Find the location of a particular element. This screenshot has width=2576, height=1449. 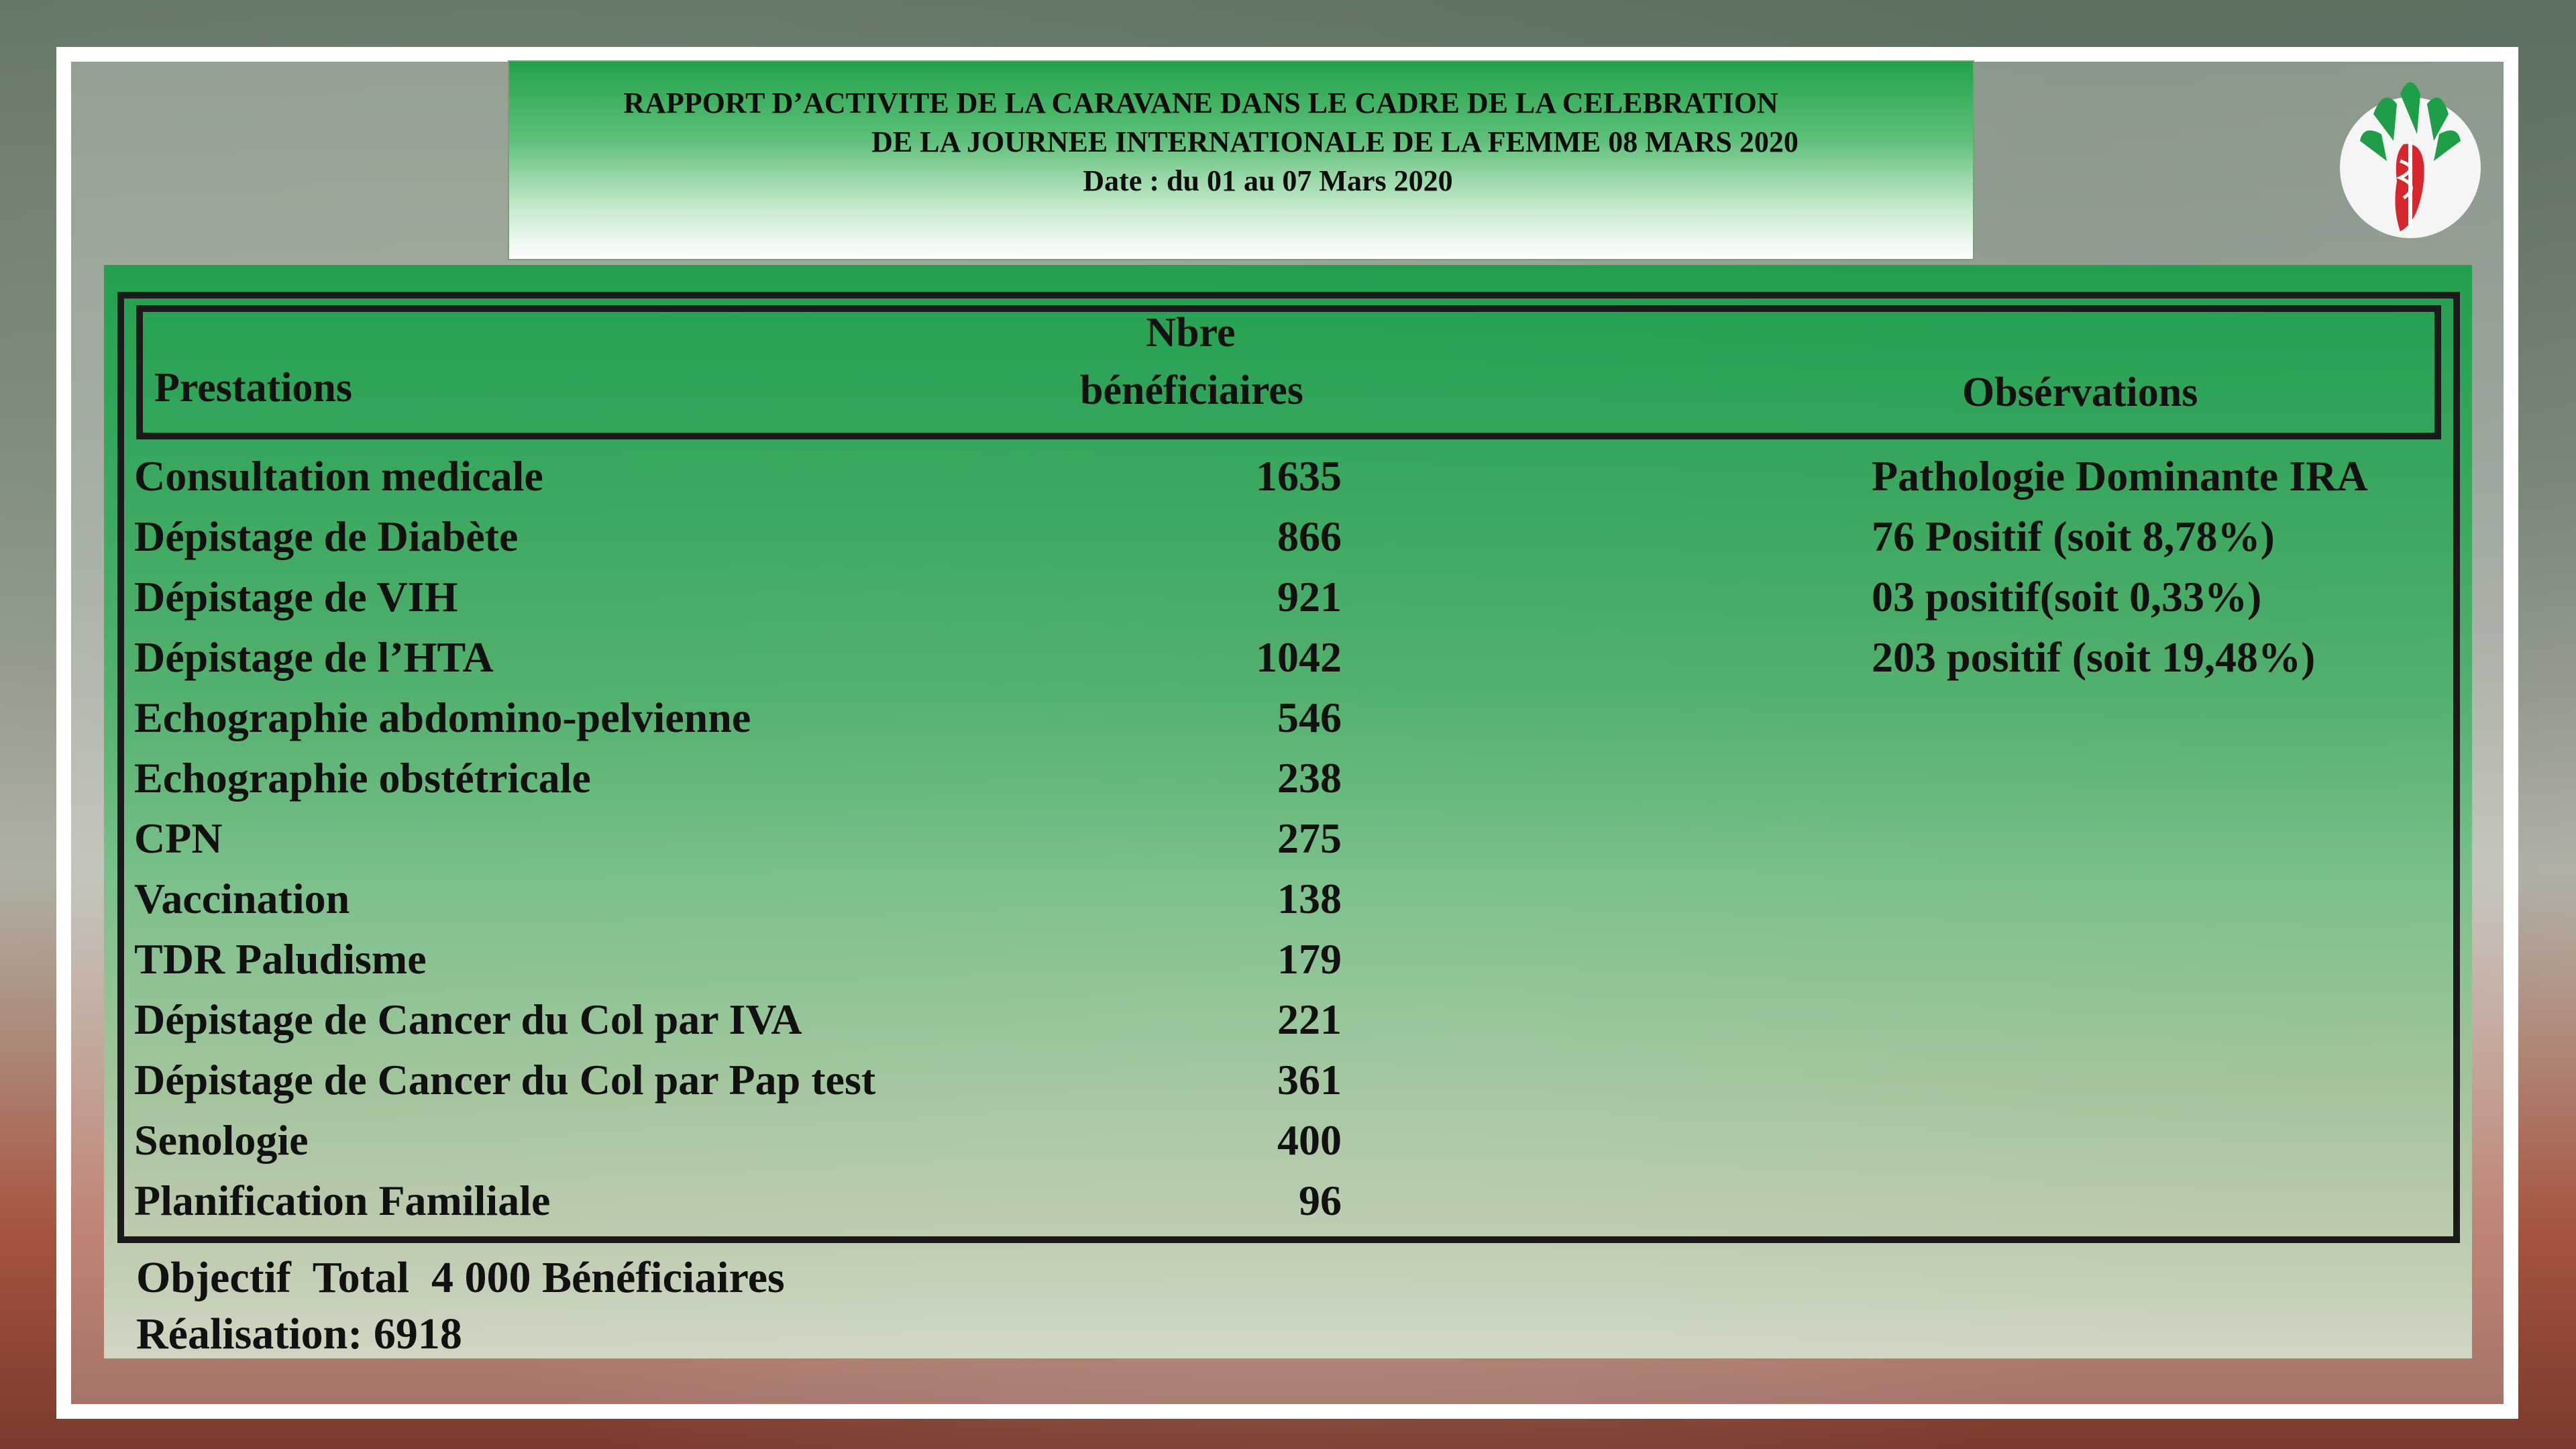

table-row: CPN 275 is located at coordinates (1288, 838).